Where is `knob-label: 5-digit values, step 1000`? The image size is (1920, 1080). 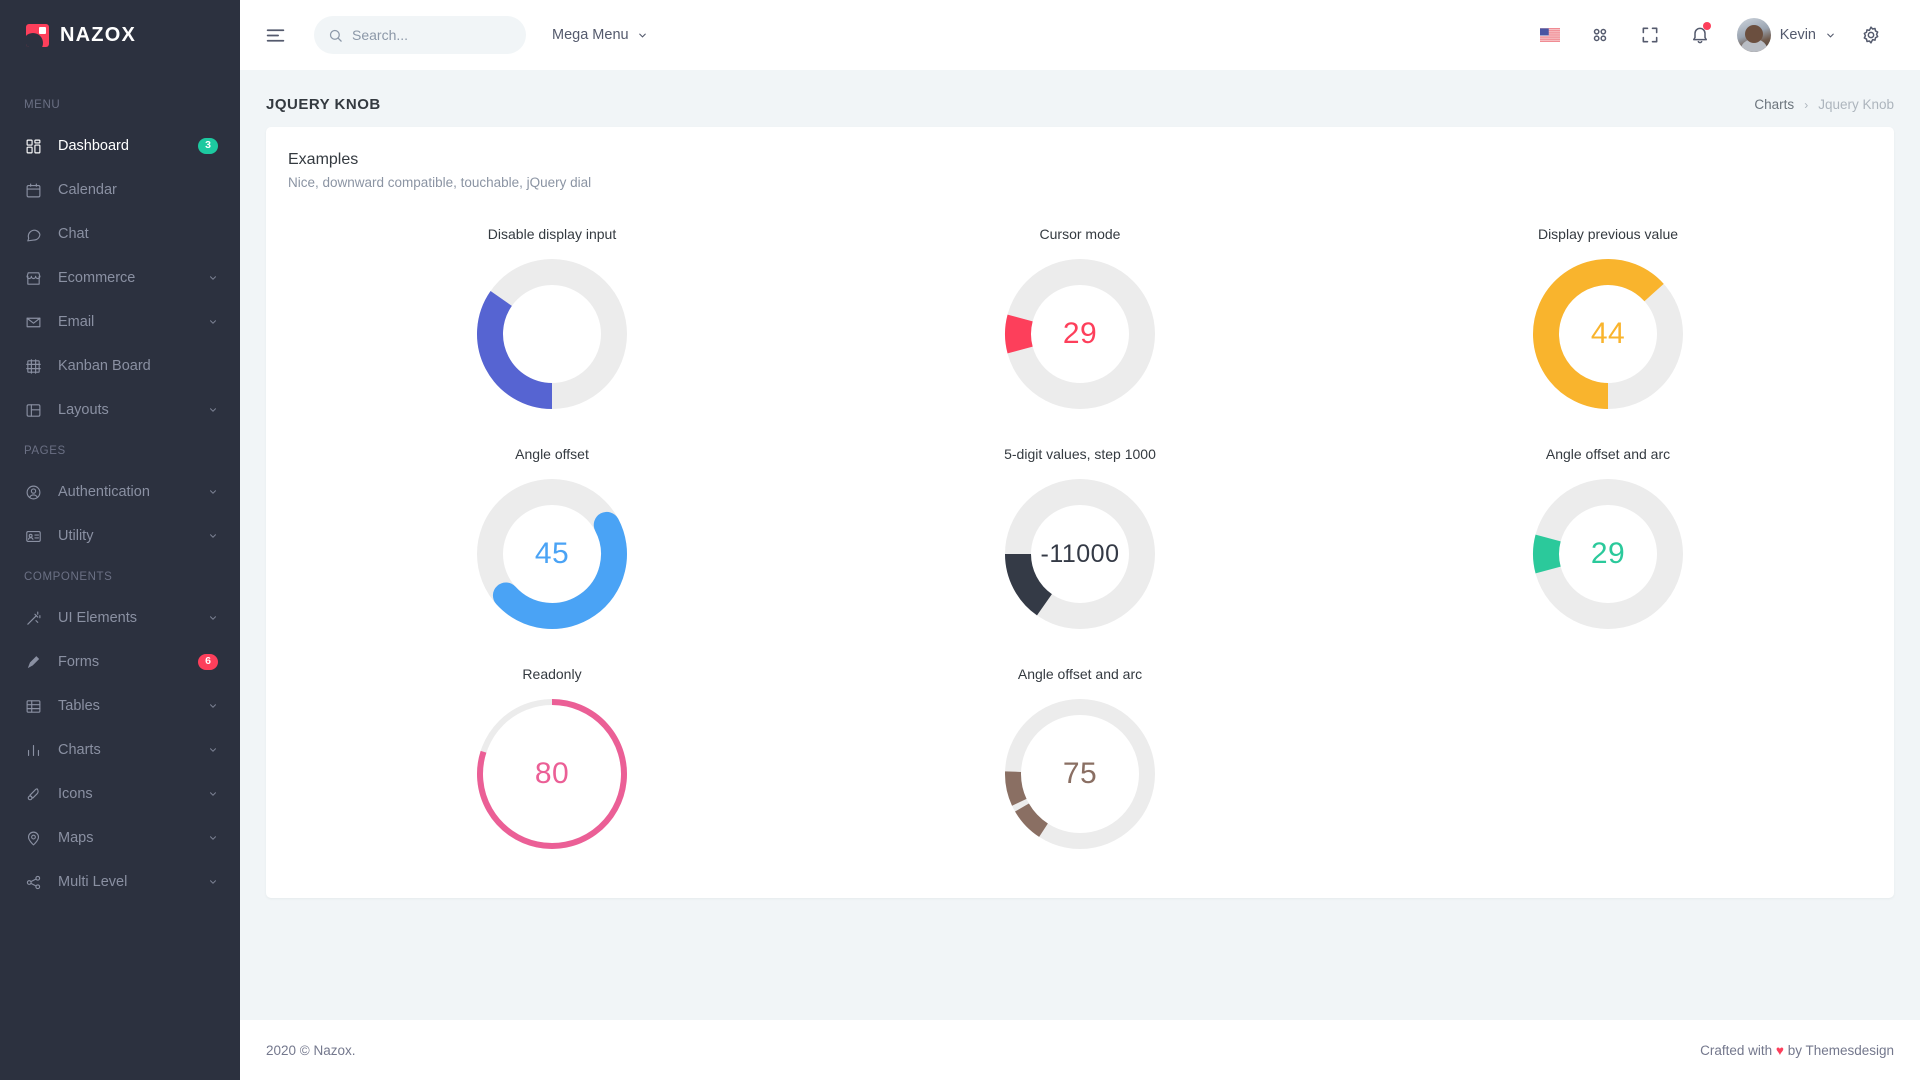 knob-label: 5-digit values, step 1000 is located at coordinates (1080, 454).